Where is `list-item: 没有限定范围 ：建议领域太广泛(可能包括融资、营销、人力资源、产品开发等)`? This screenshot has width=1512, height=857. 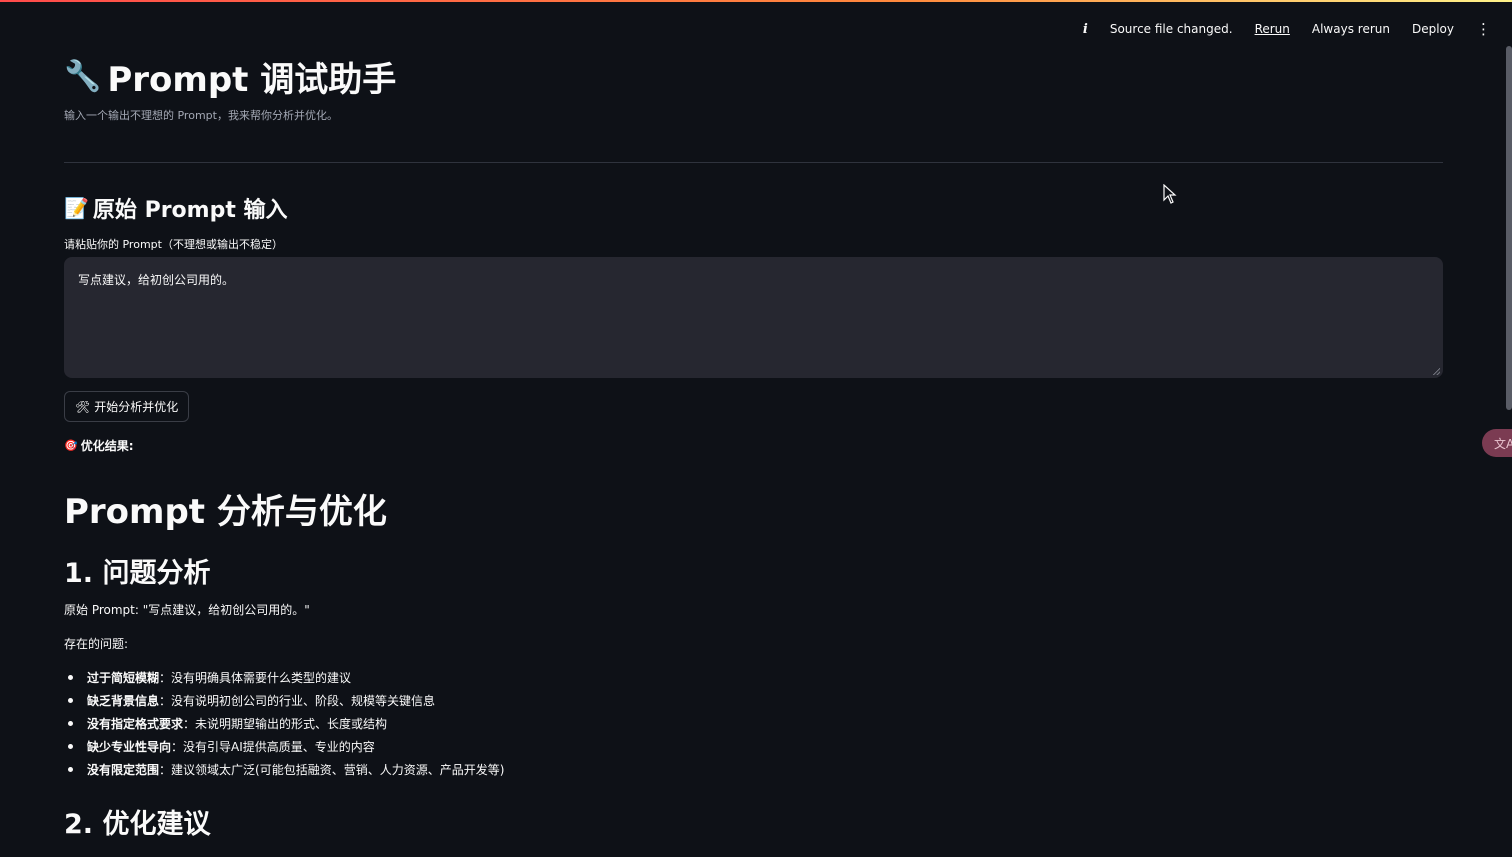 list-item: 没有限定范围 ：建议领域太广泛(可能包括融资、营销、人力资源、产品开发等) is located at coordinates (284, 769).